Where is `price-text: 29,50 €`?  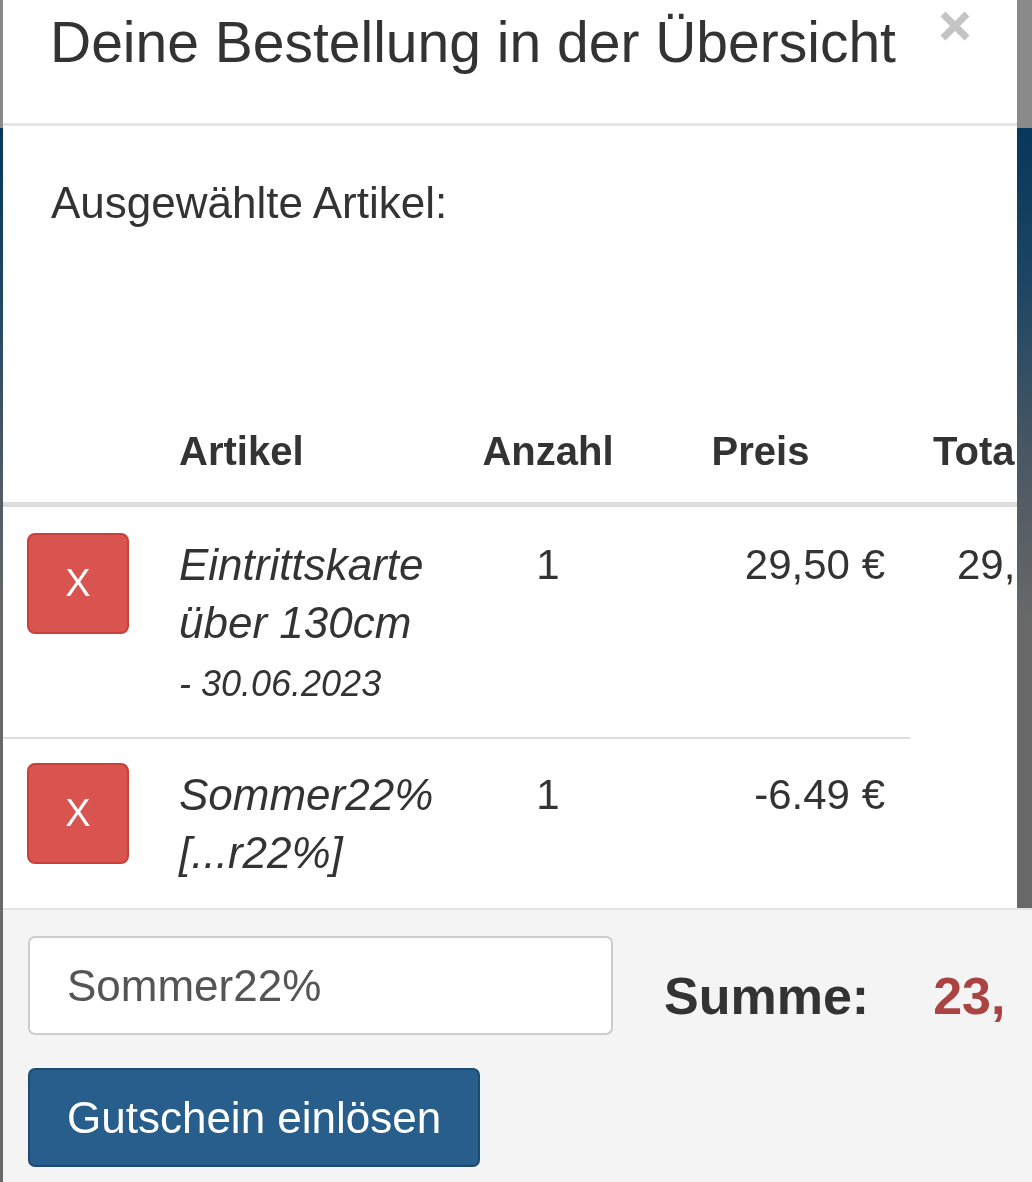 price-text: 29,50 € is located at coordinates (814, 565).